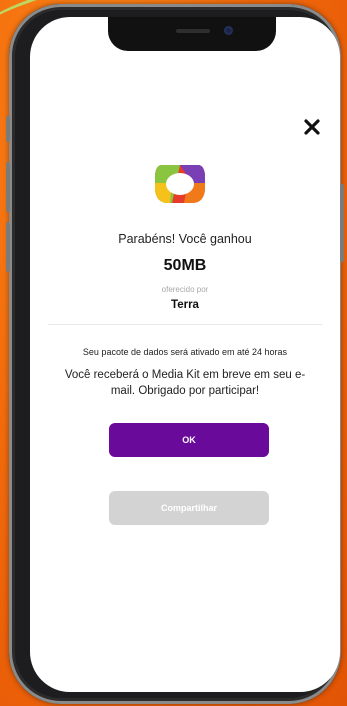 The height and width of the screenshot is (706, 347). Describe the element at coordinates (189, 440) in the screenshot. I see `ok-button: OK` at that location.